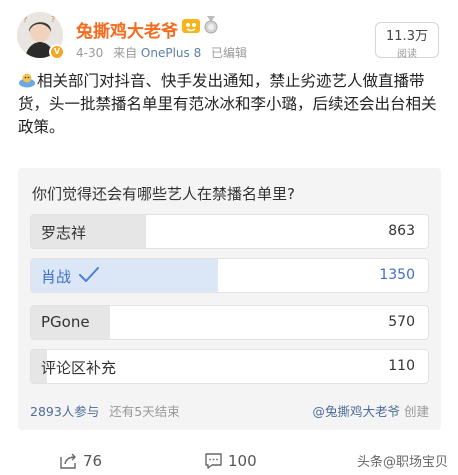  Describe the element at coordinates (57, 52) in the screenshot. I see `verified-badge-icon: V` at that location.